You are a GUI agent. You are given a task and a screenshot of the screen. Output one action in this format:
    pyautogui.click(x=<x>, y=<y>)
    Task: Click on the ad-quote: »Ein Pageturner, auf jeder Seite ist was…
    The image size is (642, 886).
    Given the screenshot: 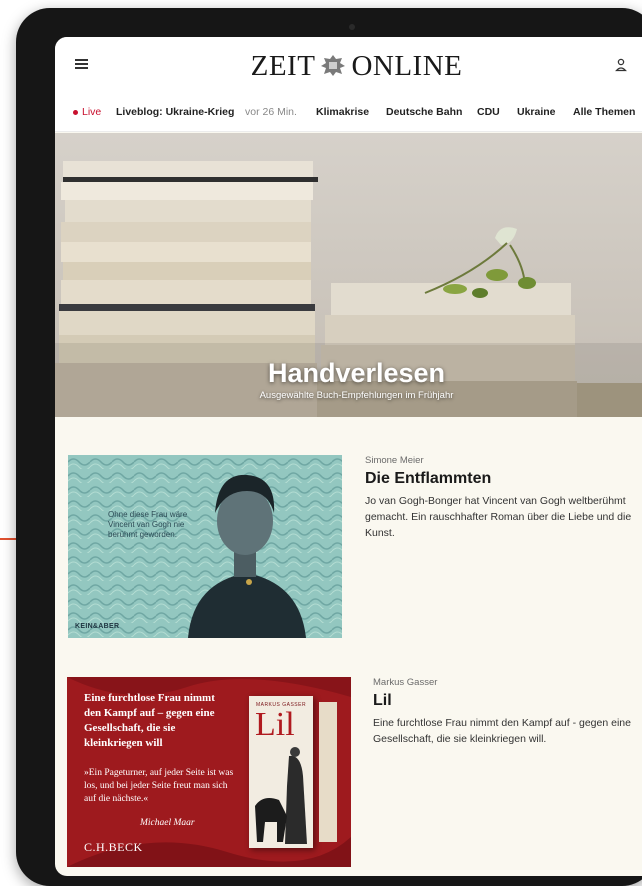 What is the action you would take?
    pyautogui.click(x=159, y=786)
    